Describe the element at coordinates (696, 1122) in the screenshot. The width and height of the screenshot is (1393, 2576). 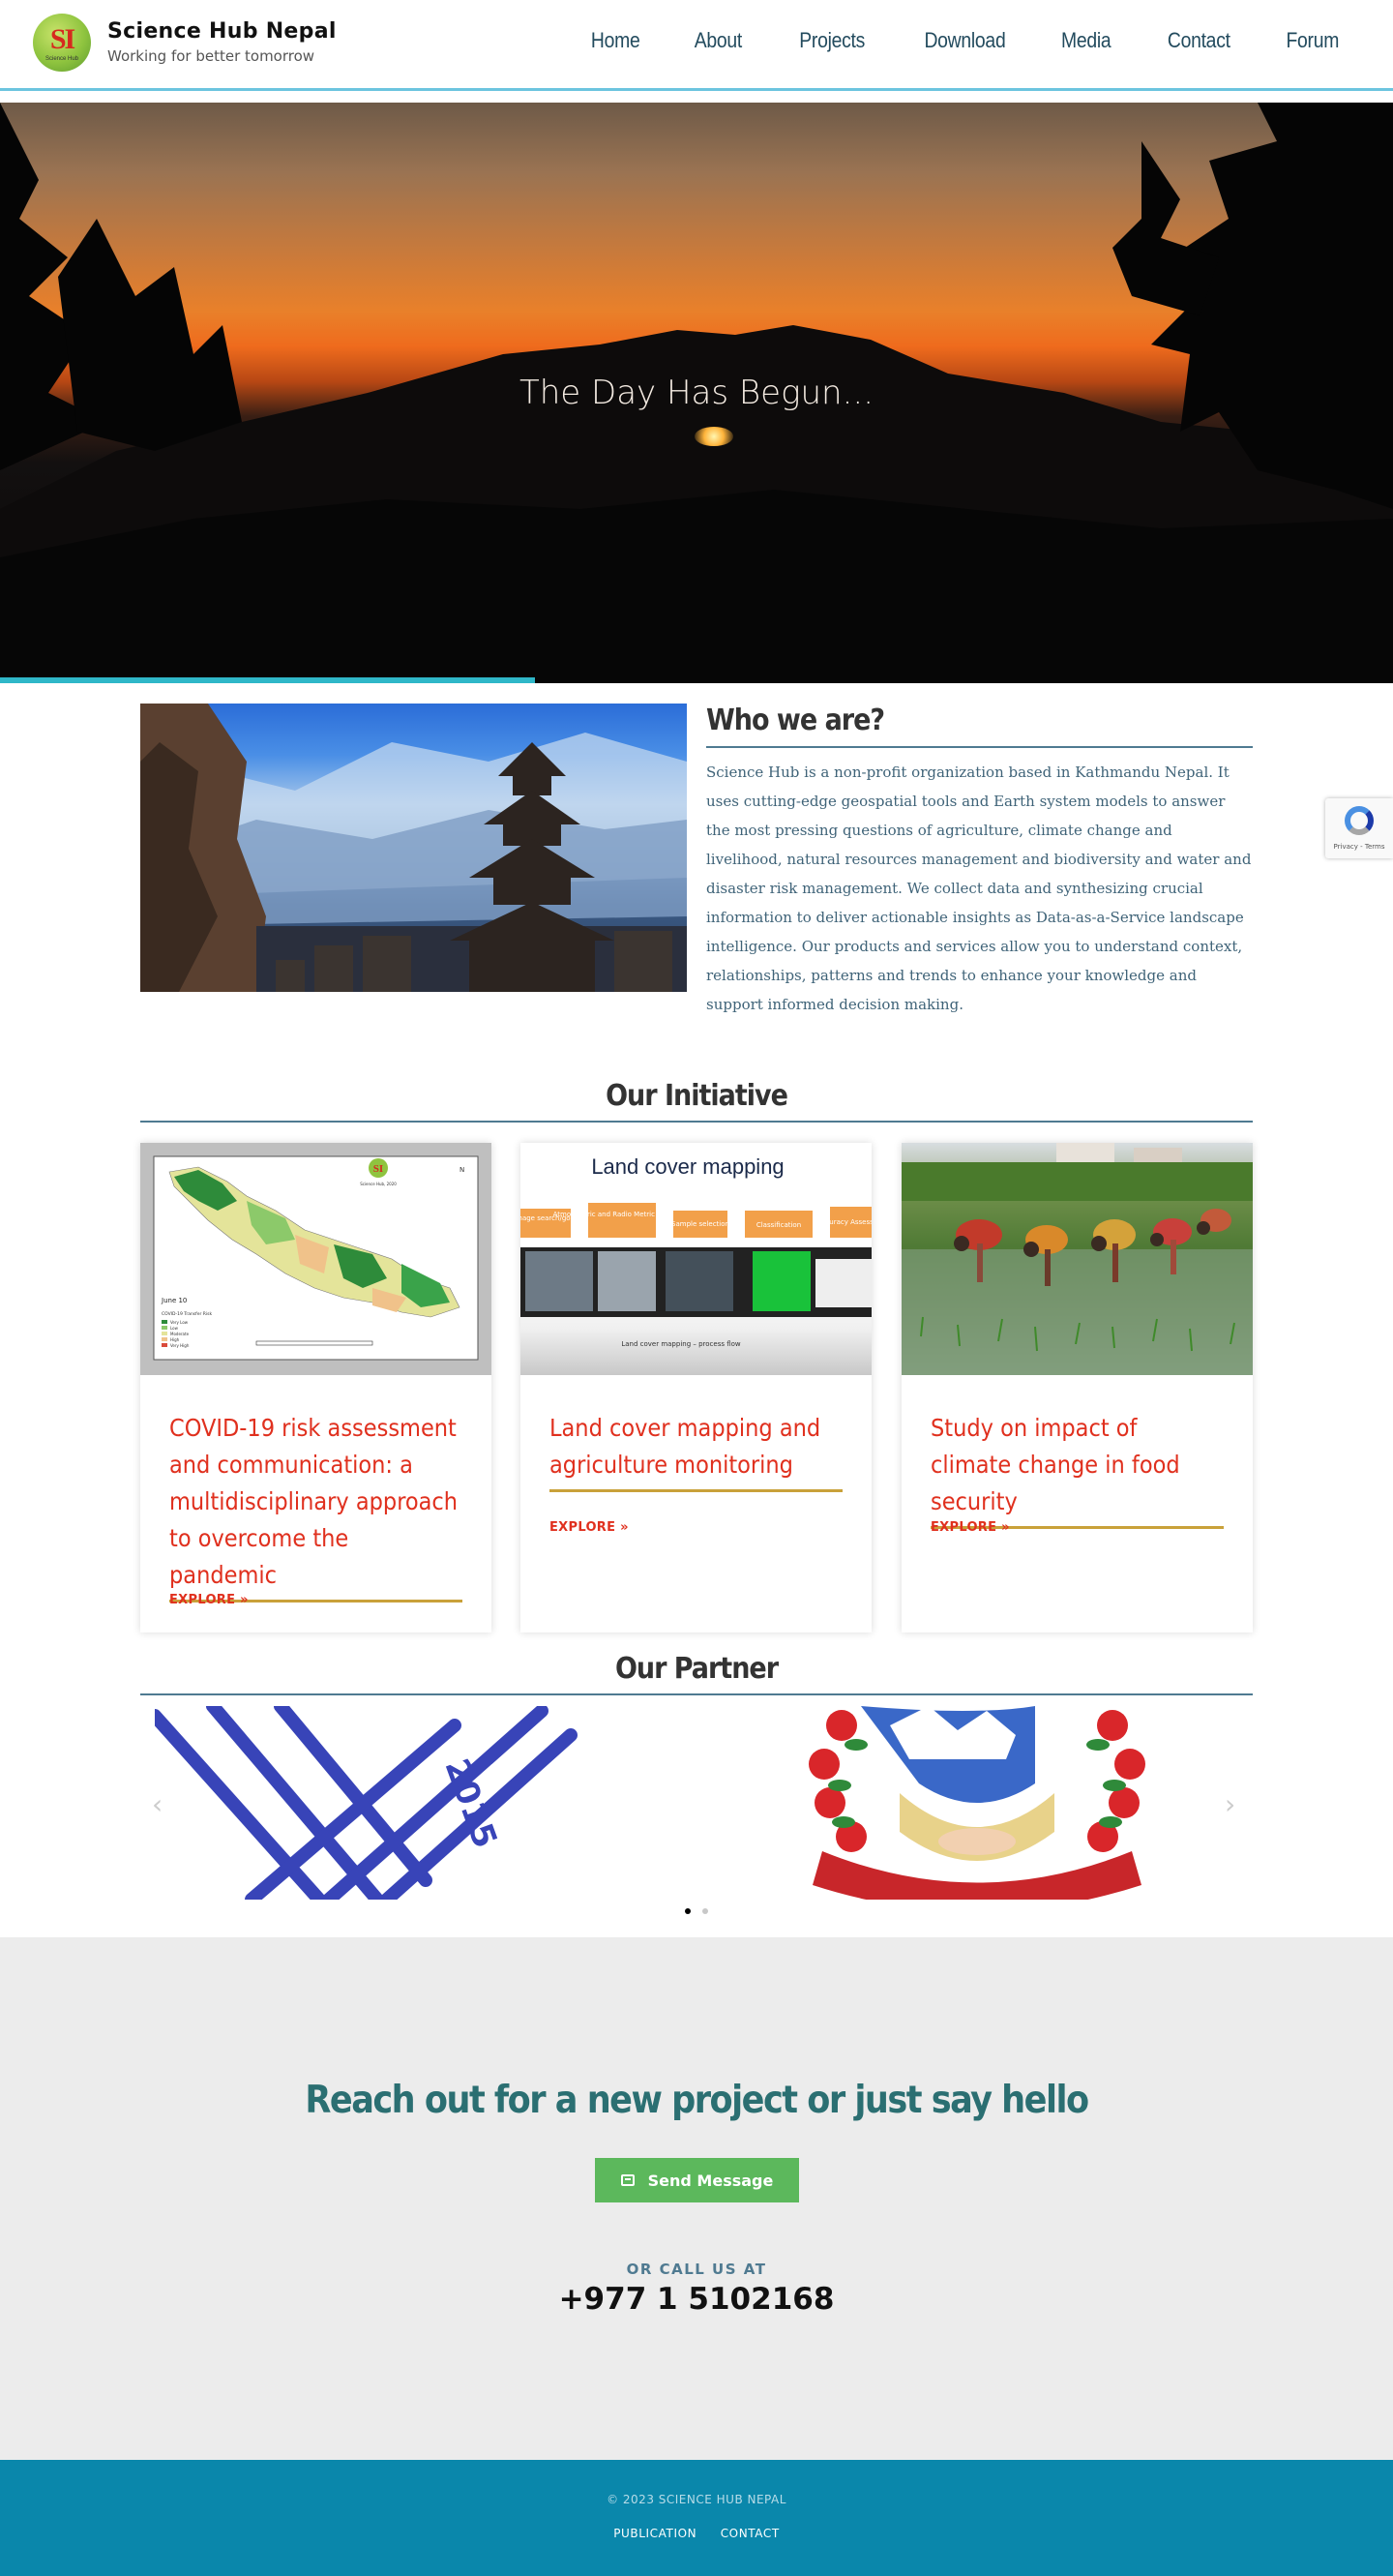
I see `initiative-divider` at that location.